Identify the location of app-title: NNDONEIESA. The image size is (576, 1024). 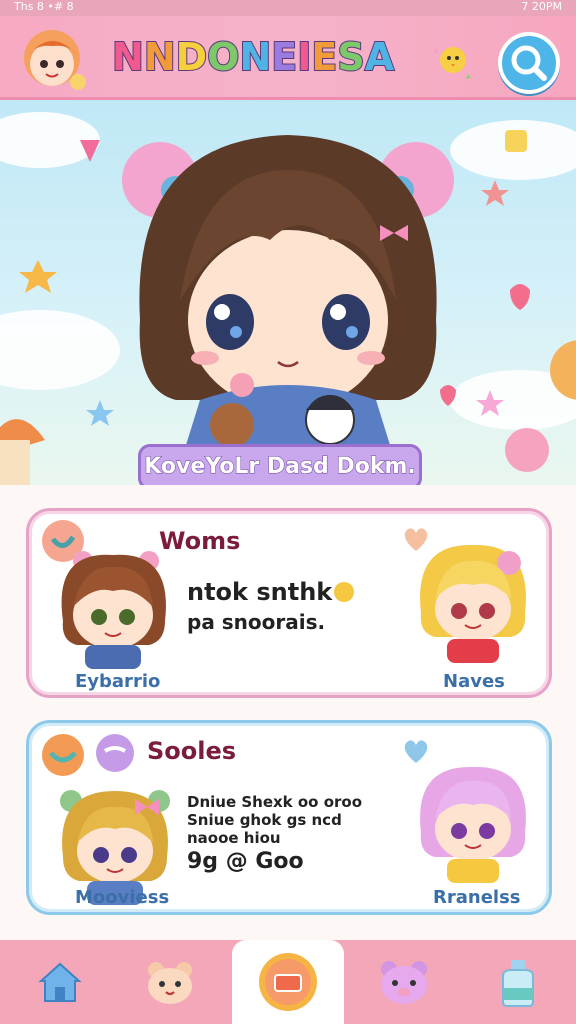
(253, 57).